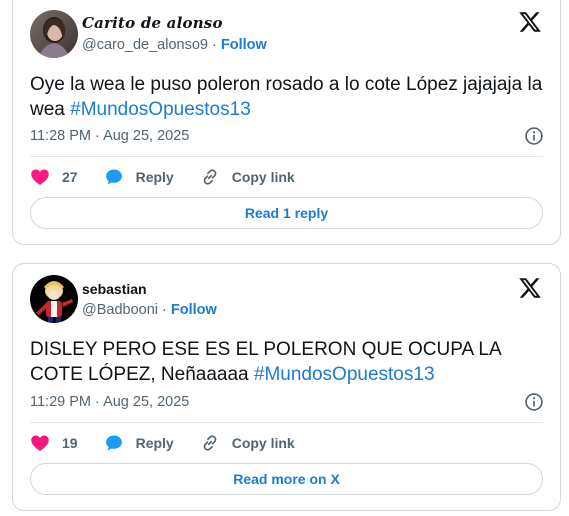 This screenshot has height=516, width=569. What do you see at coordinates (109, 136) in the screenshot?
I see `timestamp: 11:28 PM · Aug 25, 2025` at bounding box center [109, 136].